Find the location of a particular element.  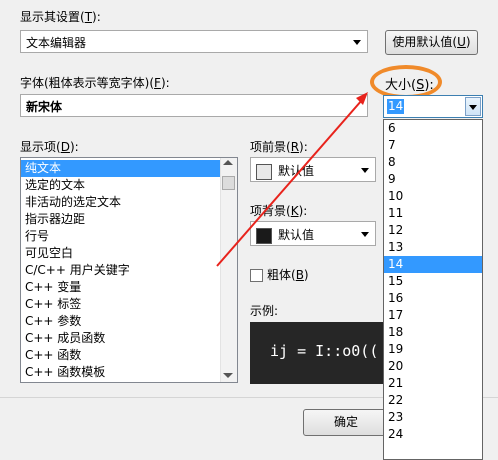

size-options-list: 6 7 8 9 10 11 12 13 14 15 16 17 18 19 20 21 22 23 24 is located at coordinates (433, 289).